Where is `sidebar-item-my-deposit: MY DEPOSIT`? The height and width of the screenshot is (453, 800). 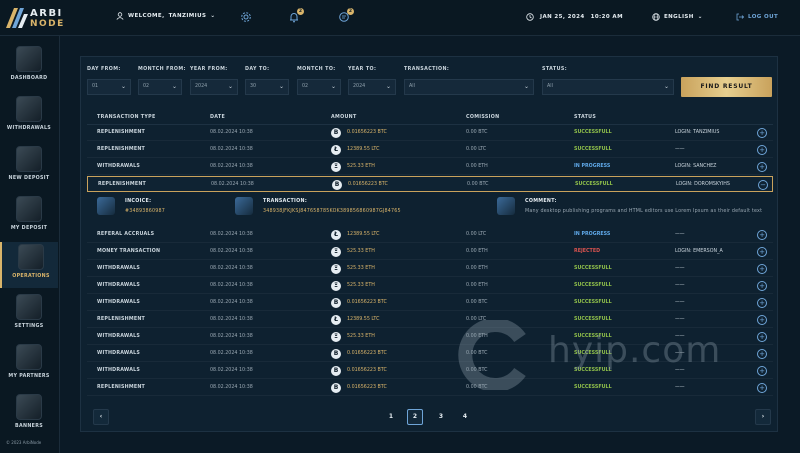
sidebar-item-my-deposit: MY DEPOSIT is located at coordinates (29, 217).